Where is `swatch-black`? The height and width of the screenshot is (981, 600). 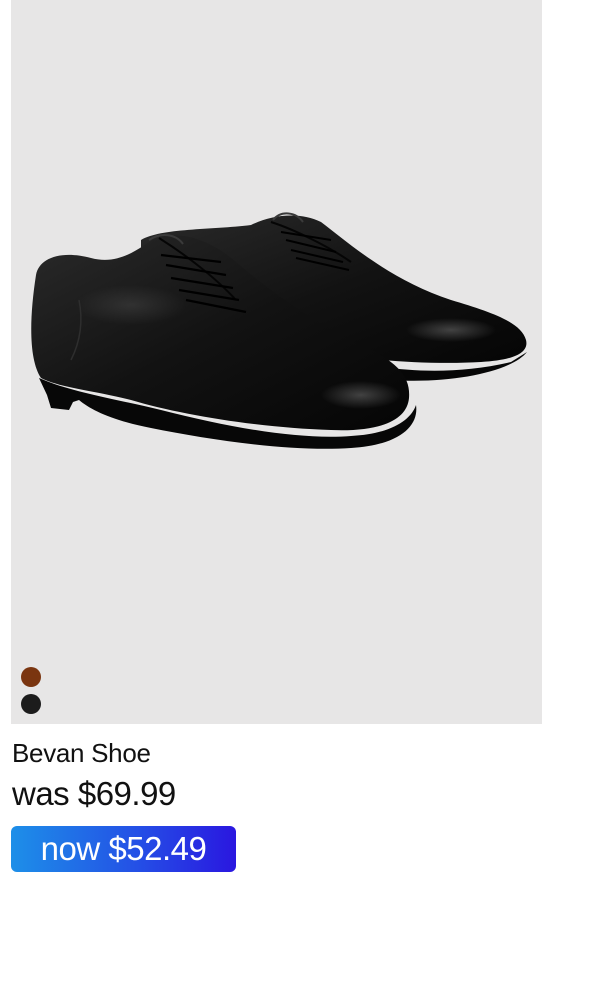 swatch-black is located at coordinates (31, 704).